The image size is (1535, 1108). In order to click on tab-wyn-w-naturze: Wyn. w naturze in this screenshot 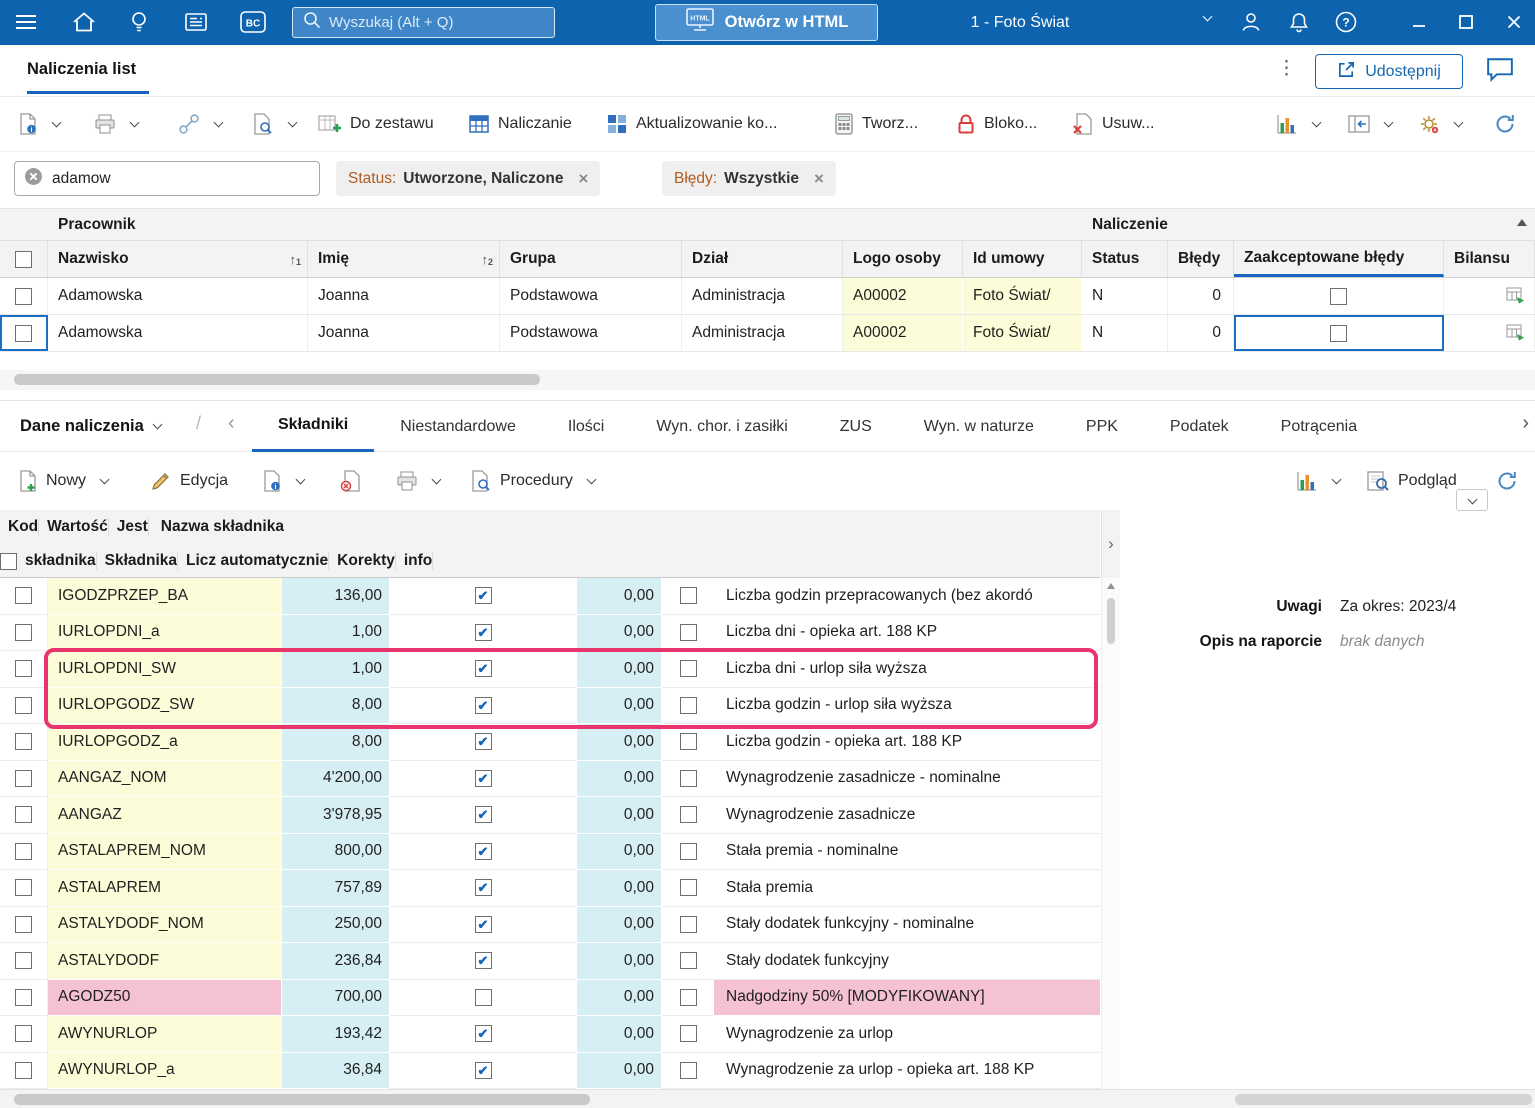, I will do `click(979, 426)`.